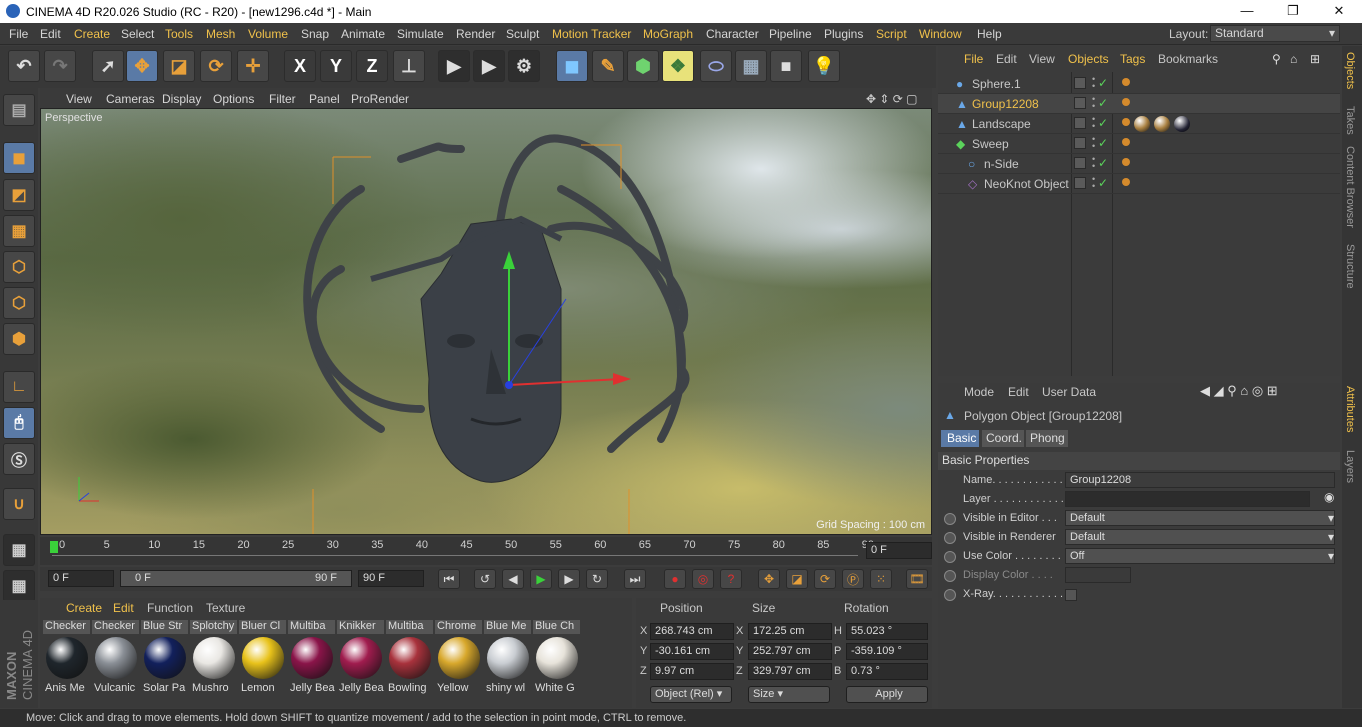 Image resolution: width=1362 pixels, height=727 pixels. What do you see at coordinates (1188, 59) in the screenshot?
I see `obj-menu-bookmarks: Bookmarks` at bounding box center [1188, 59].